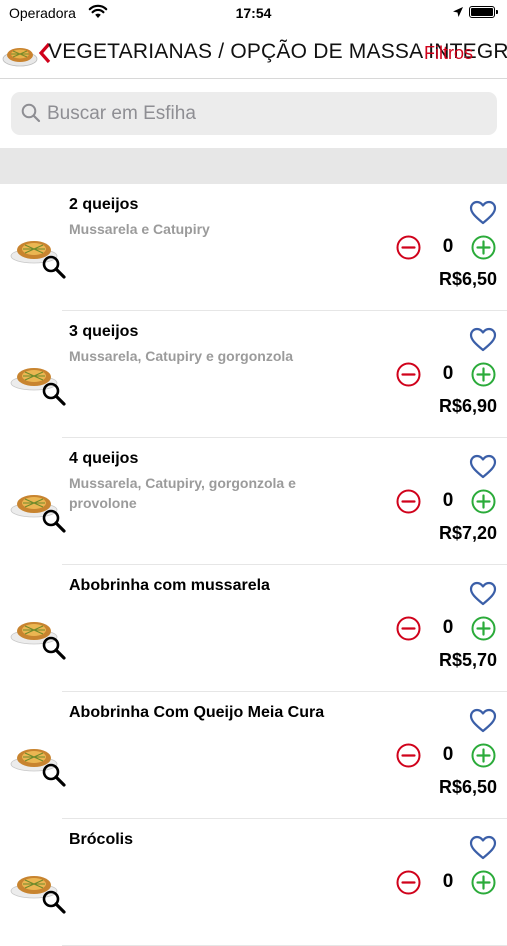 Image resolution: width=507 pixels, height=946 pixels. Describe the element at coordinates (139, 229) in the screenshot. I see `product-description: Mussarela e Catupiry` at that location.